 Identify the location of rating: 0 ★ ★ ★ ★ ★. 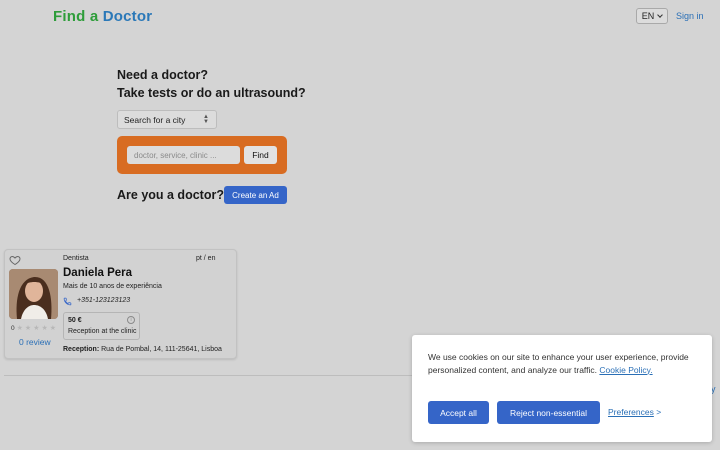
(34, 328).